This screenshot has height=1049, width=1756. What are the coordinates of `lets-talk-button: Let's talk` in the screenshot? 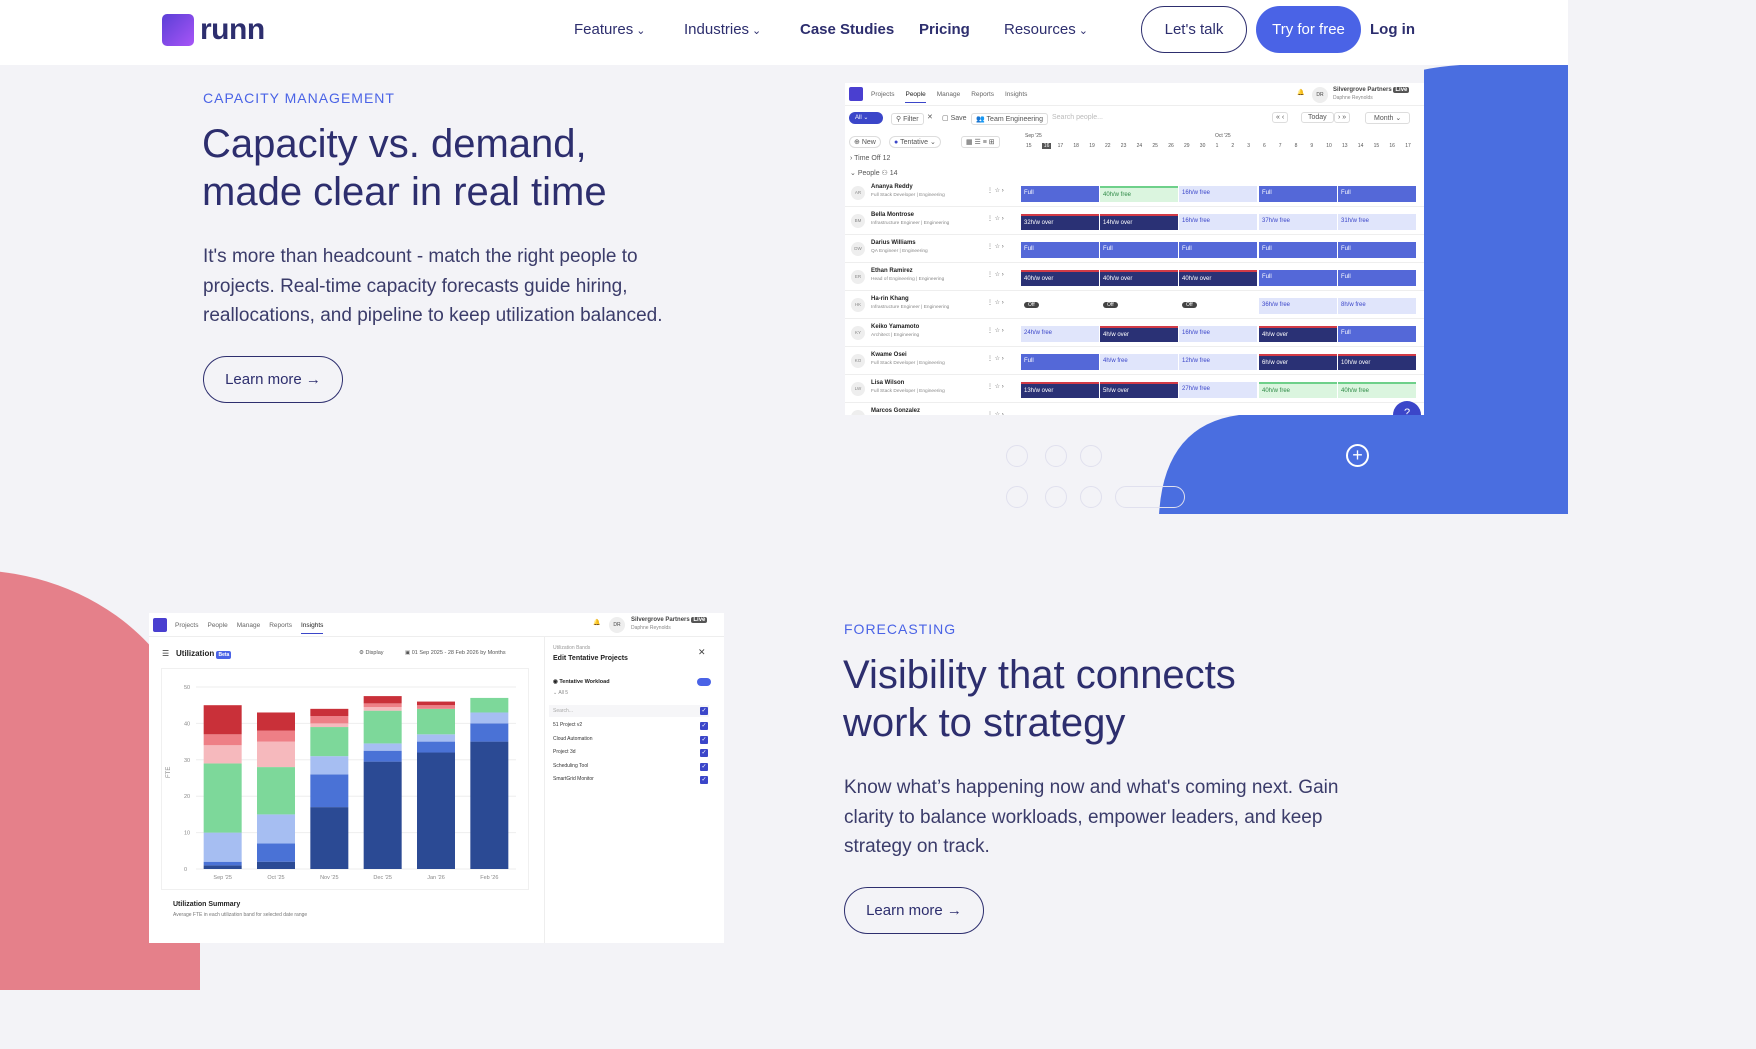 It's located at (1194, 29).